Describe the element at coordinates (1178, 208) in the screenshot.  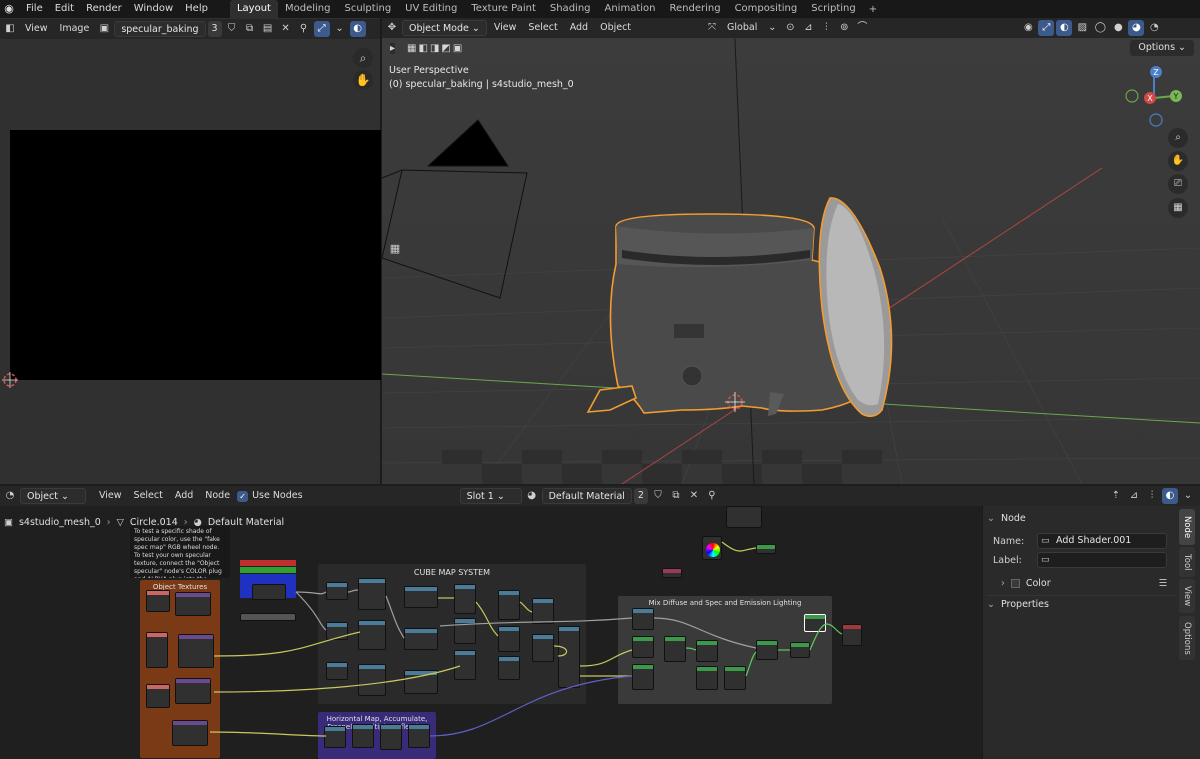
I see `grid-perspective-icon: ▦` at that location.